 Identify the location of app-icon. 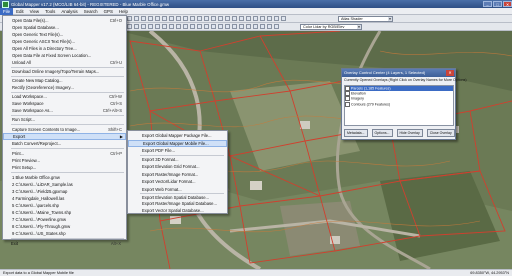
(5, 4).